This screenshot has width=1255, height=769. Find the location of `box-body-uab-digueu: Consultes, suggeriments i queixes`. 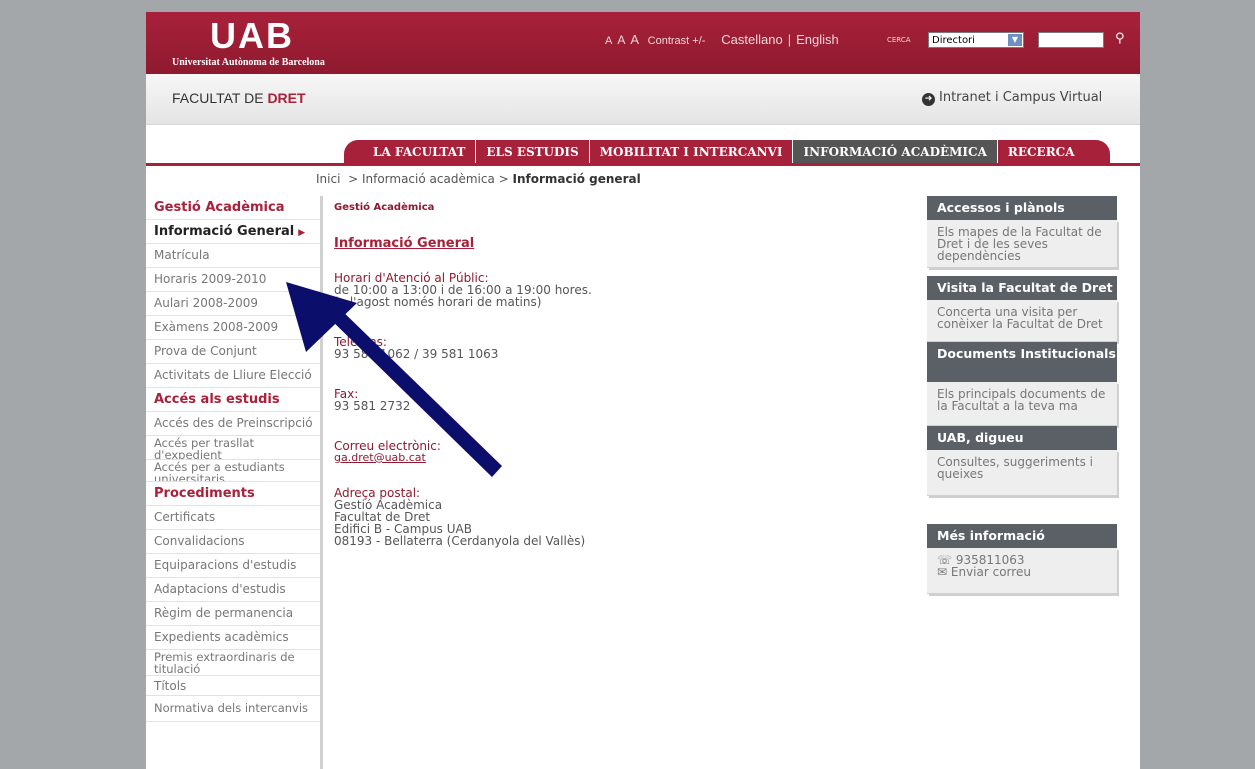

box-body-uab-digueu: Consultes, suggeriments i queixes is located at coordinates (1022, 473).